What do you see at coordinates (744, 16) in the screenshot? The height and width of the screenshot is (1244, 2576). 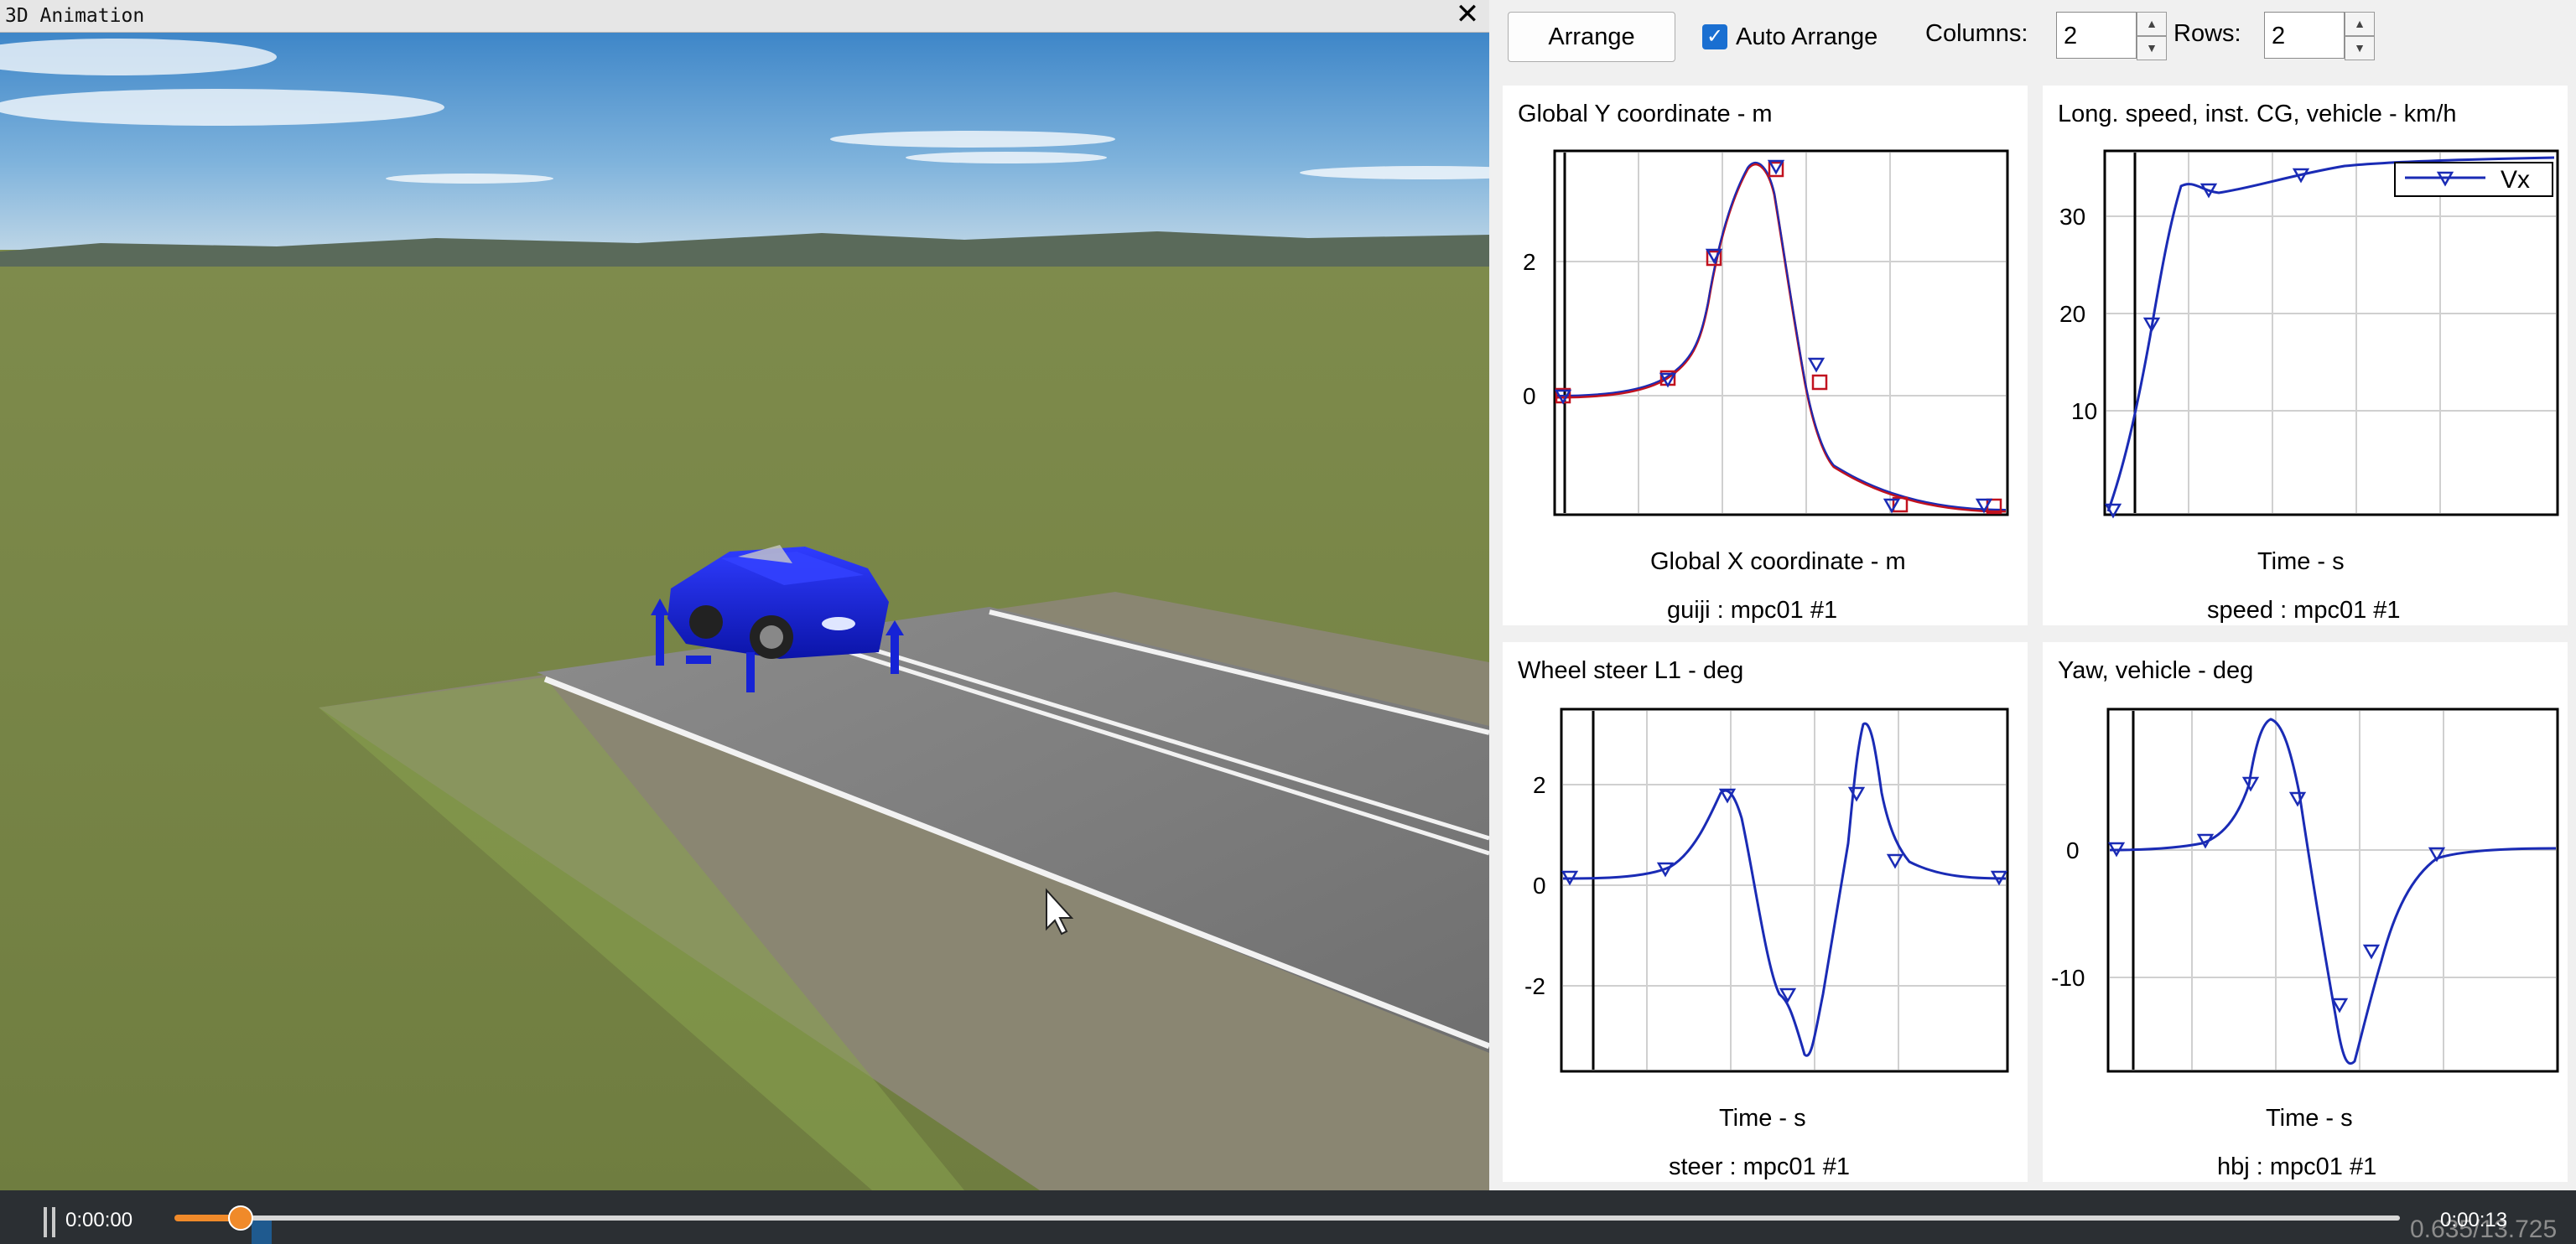 I see `animation-titlebar: 3D Animation ✕` at bounding box center [744, 16].